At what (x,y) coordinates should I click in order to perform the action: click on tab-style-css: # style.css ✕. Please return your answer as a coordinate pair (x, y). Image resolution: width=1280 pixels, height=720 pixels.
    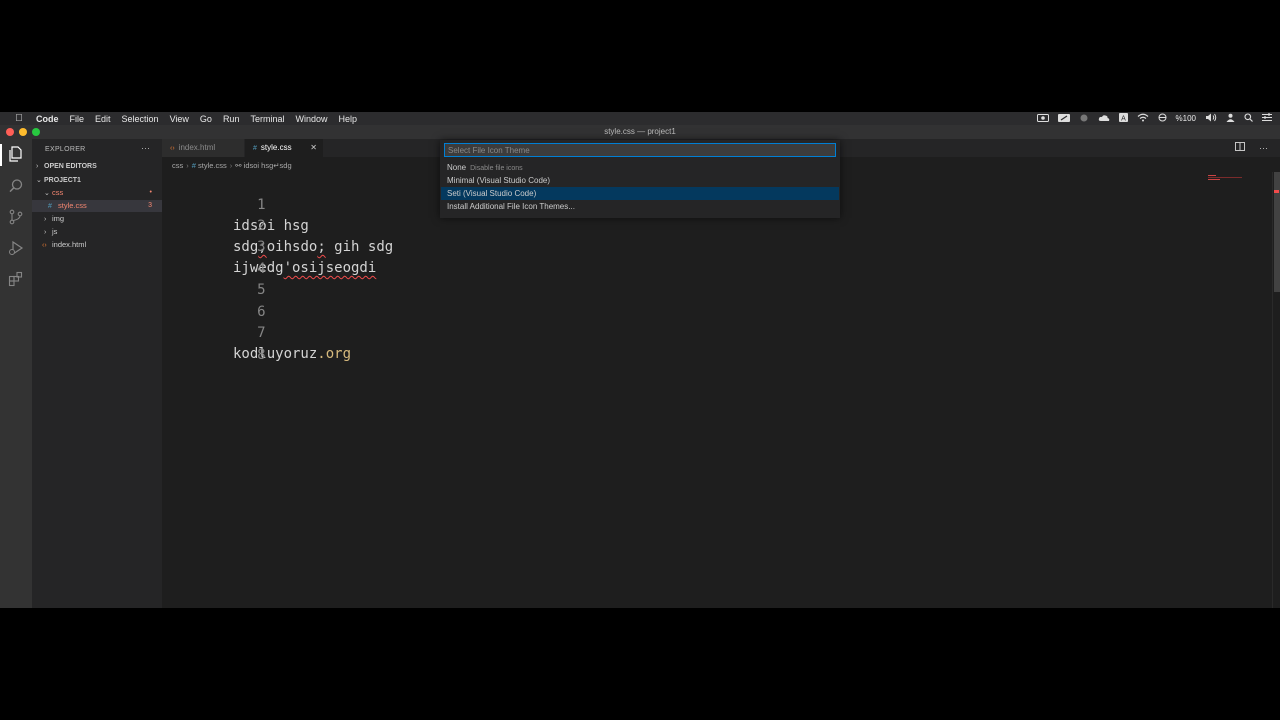
    Looking at the image, I should click on (284, 148).